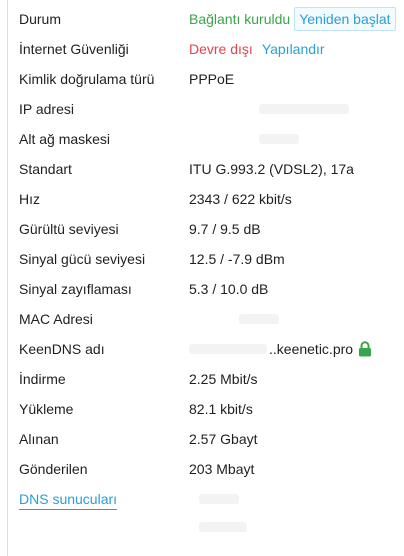  What do you see at coordinates (259, 319) in the screenshot?
I see `mac-address-value-masked` at bounding box center [259, 319].